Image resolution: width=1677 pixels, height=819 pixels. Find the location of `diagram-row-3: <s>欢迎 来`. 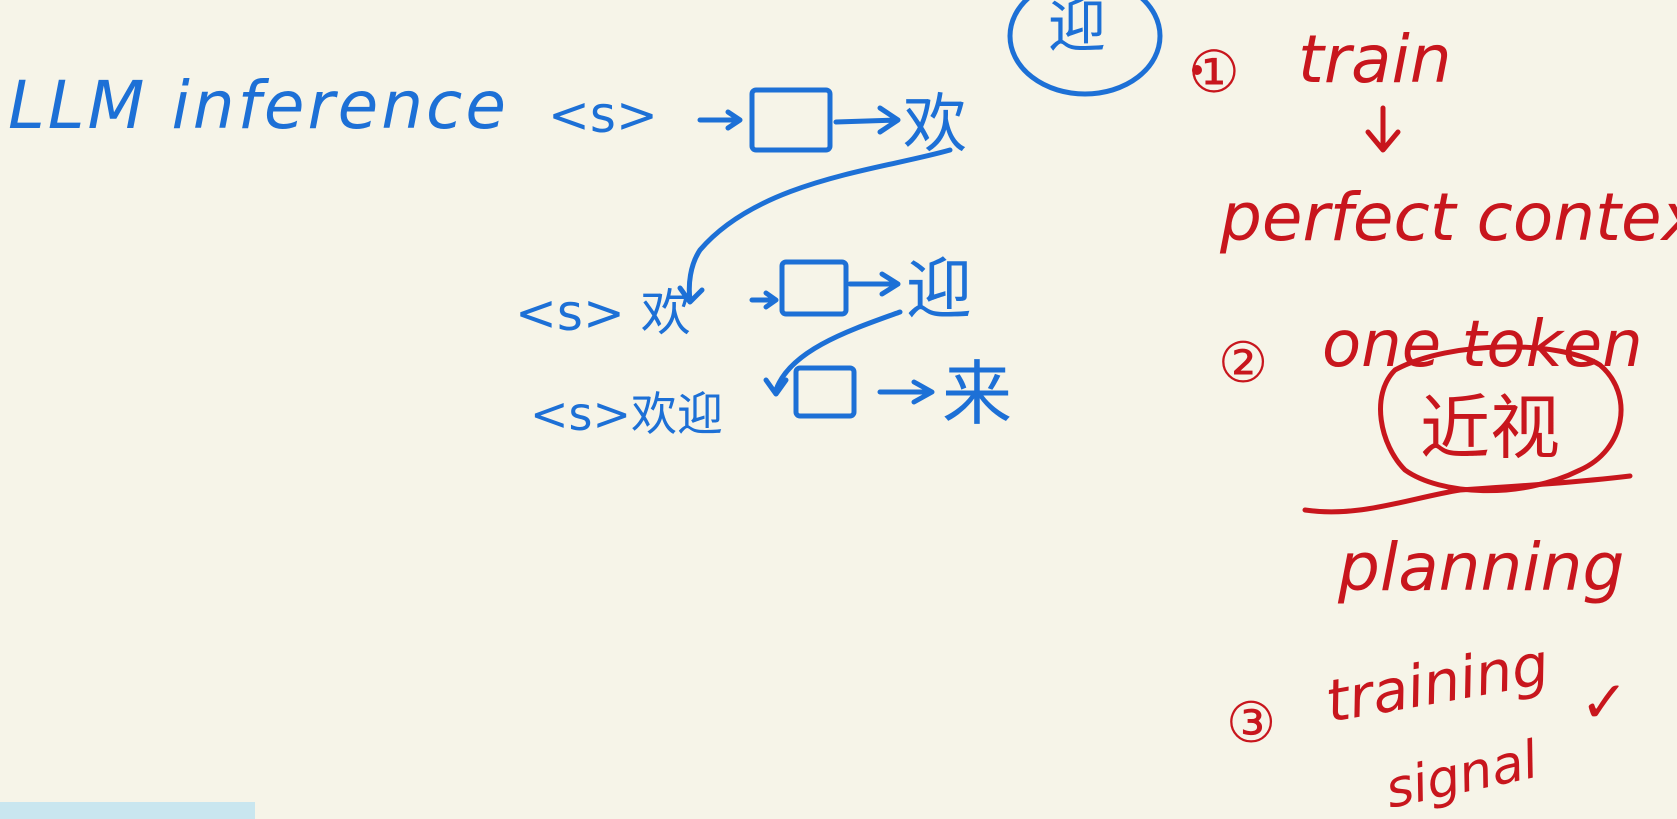

diagram-row-3: <s>欢迎 来 is located at coordinates (771, 397).